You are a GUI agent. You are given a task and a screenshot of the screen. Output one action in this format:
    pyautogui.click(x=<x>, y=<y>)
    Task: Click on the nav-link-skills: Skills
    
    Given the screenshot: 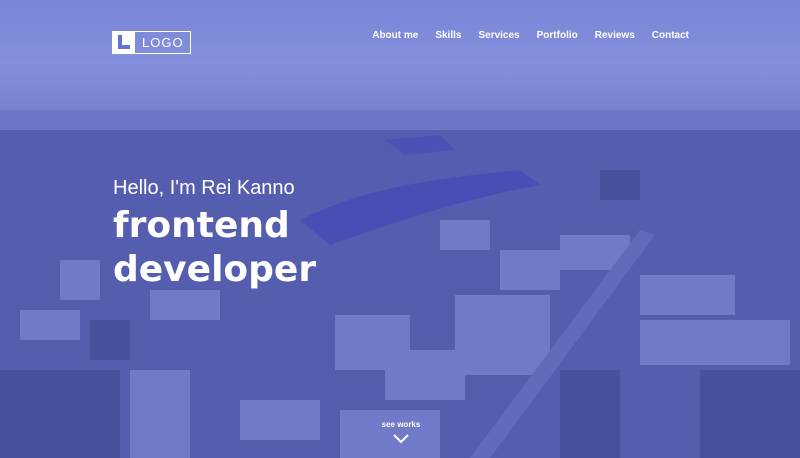 What is the action you would take?
    pyautogui.click(x=448, y=35)
    